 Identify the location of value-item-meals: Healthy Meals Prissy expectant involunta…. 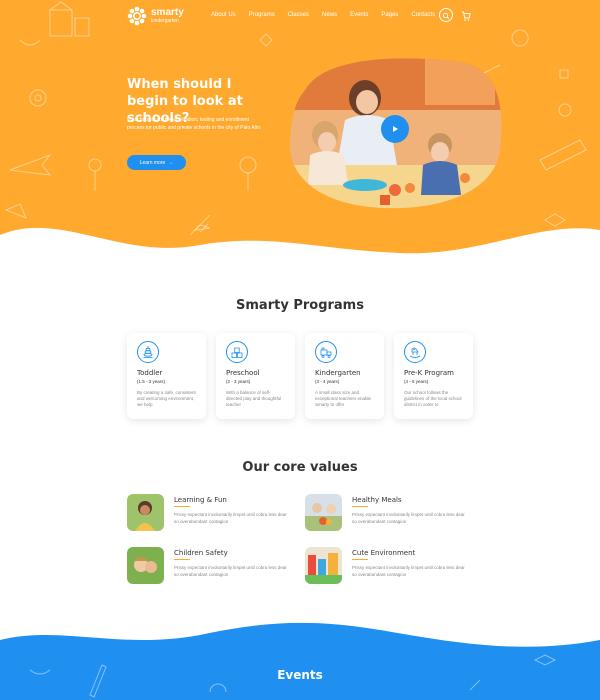
(390, 514).